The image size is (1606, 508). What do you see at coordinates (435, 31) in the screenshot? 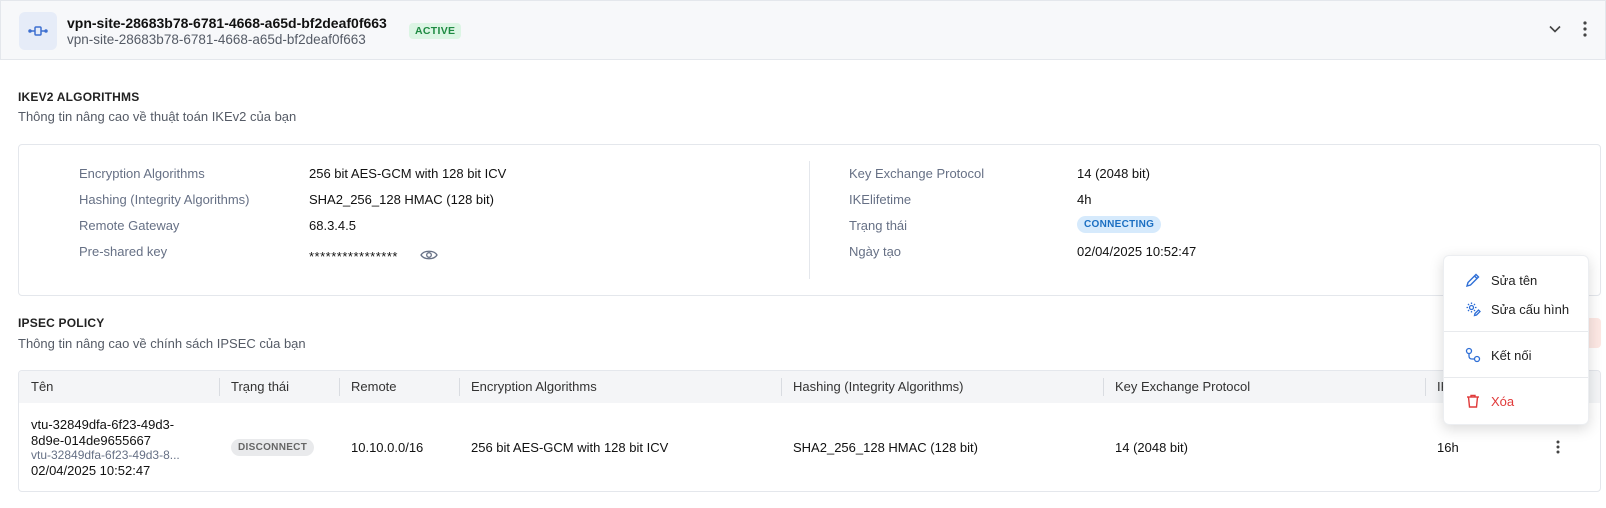
I see `status-badge: ACTIVE` at bounding box center [435, 31].